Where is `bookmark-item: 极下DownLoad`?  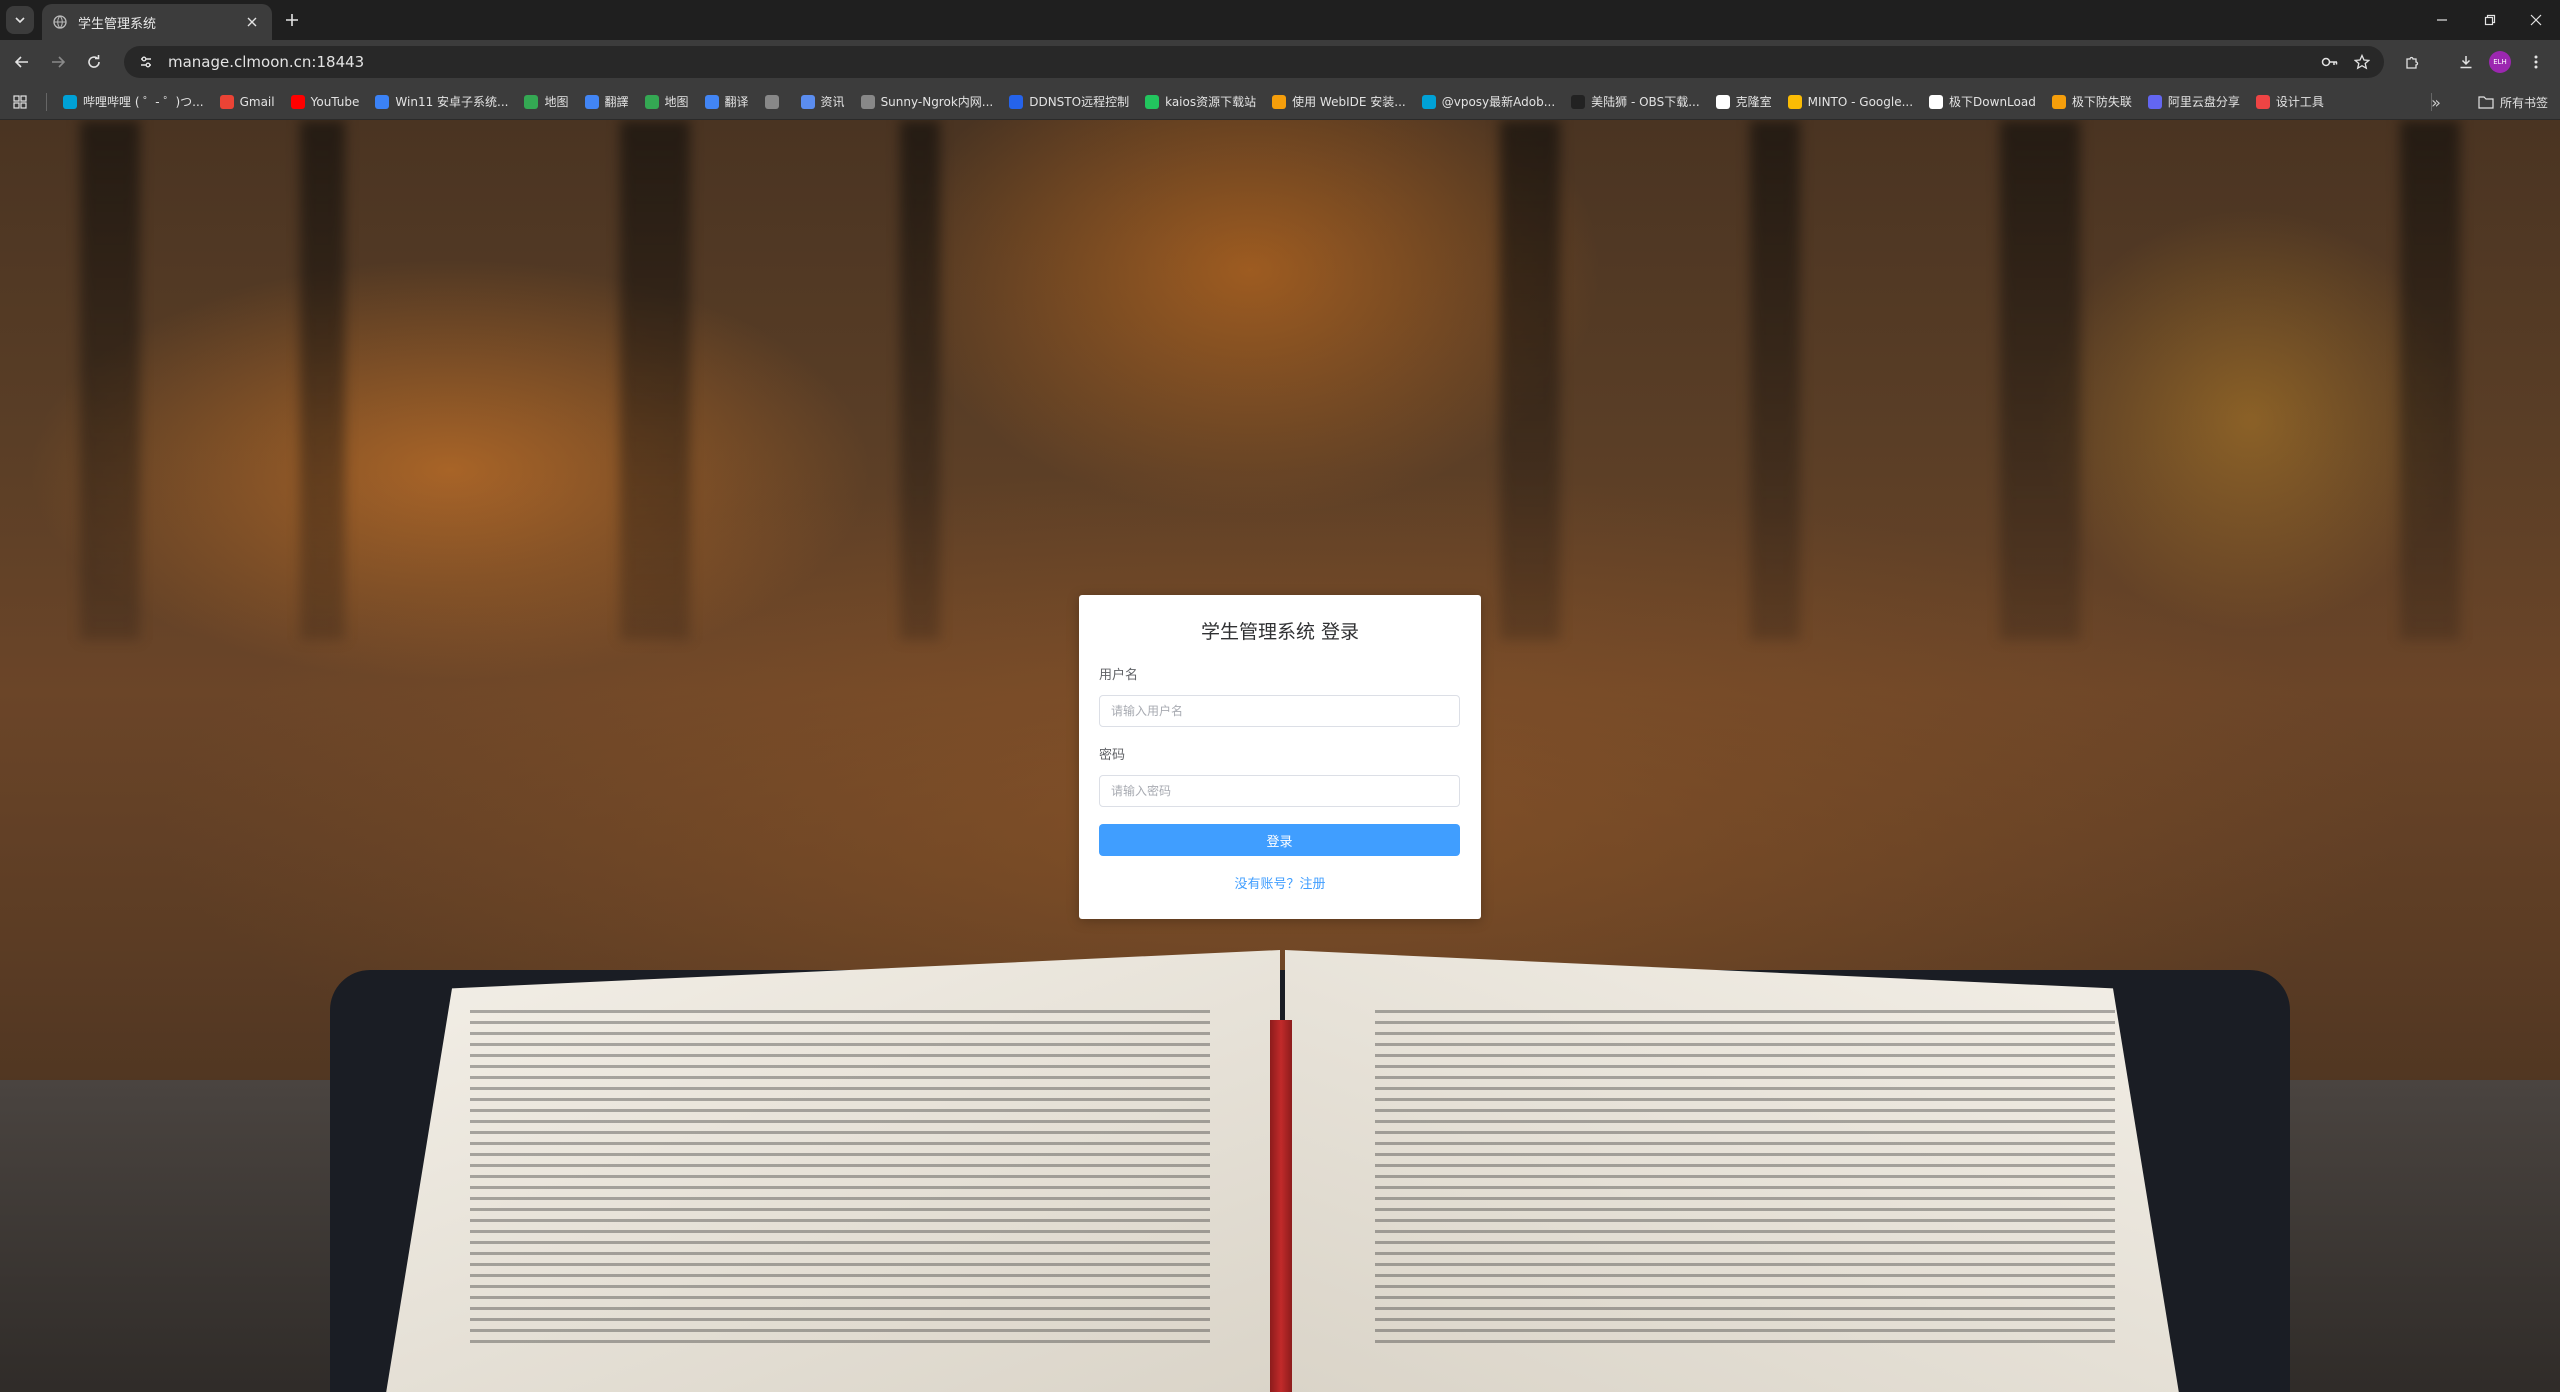
bookmark-item: 极下DownLoad is located at coordinates (1982, 102).